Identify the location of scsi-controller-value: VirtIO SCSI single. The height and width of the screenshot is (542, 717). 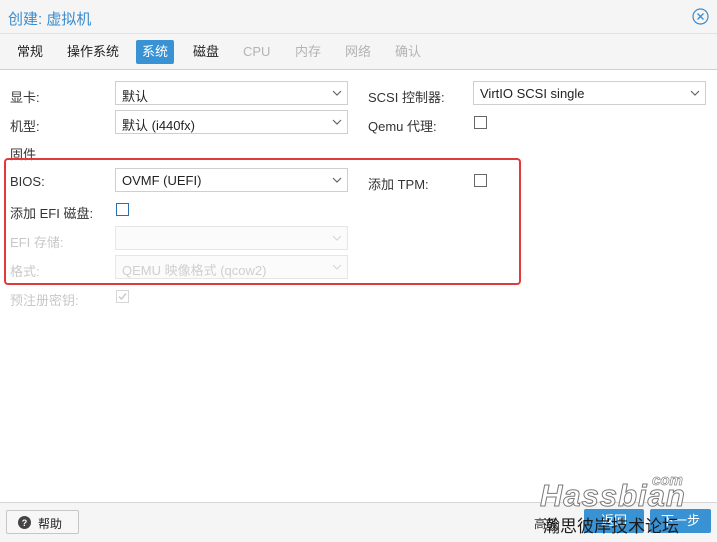
(532, 93).